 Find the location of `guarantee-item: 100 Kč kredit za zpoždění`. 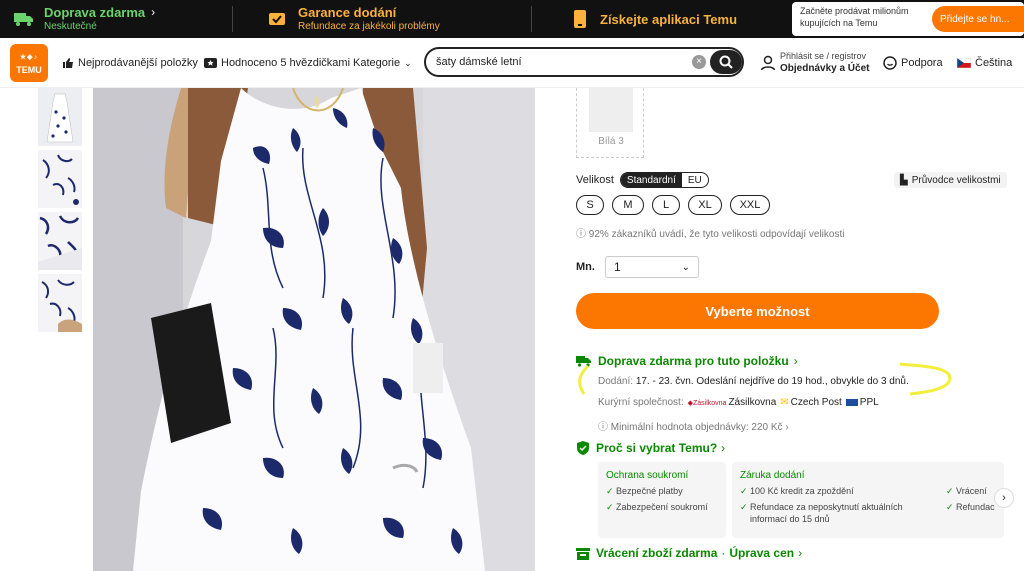

guarantee-item: 100 Kč kredit za zpoždění is located at coordinates (802, 491).